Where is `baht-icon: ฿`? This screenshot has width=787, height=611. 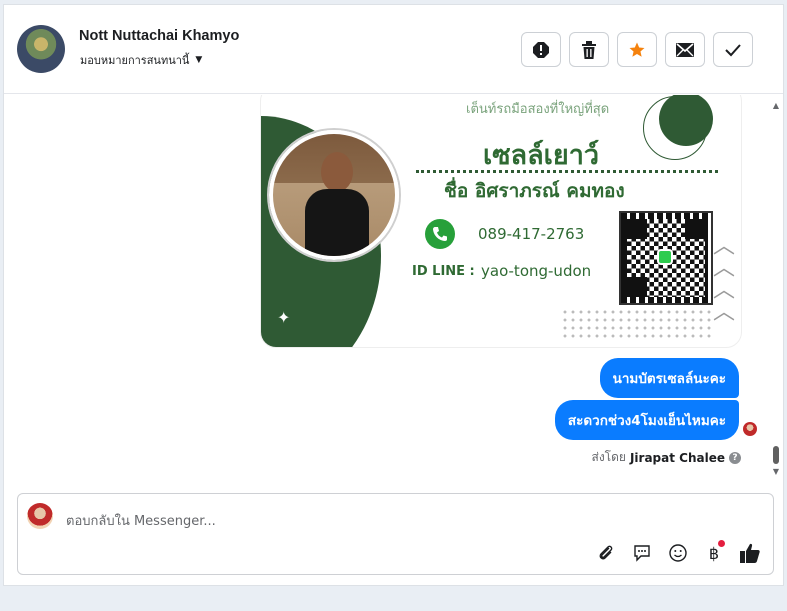 baht-icon: ฿ is located at coordinates (714, 553).